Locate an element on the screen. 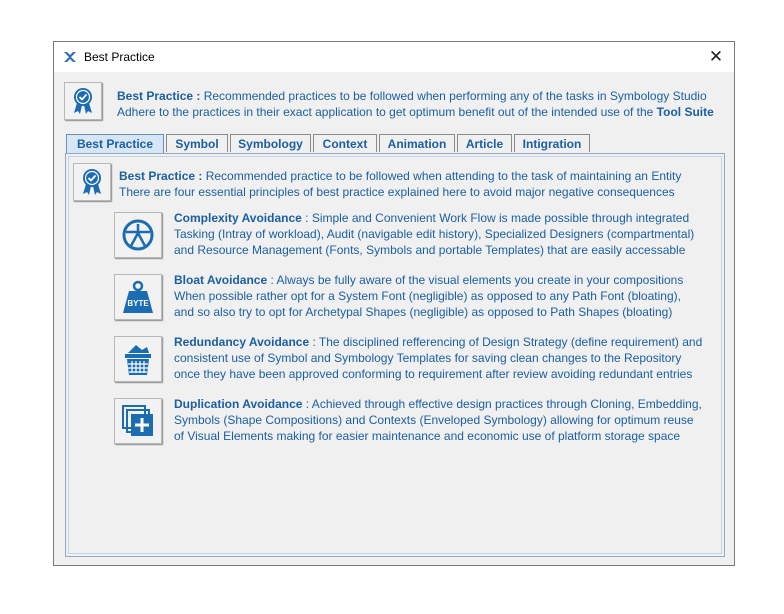 This screenshot has width=784, height=614. title-bar: Best Practice ✕ is located at coordinates (394, 57).